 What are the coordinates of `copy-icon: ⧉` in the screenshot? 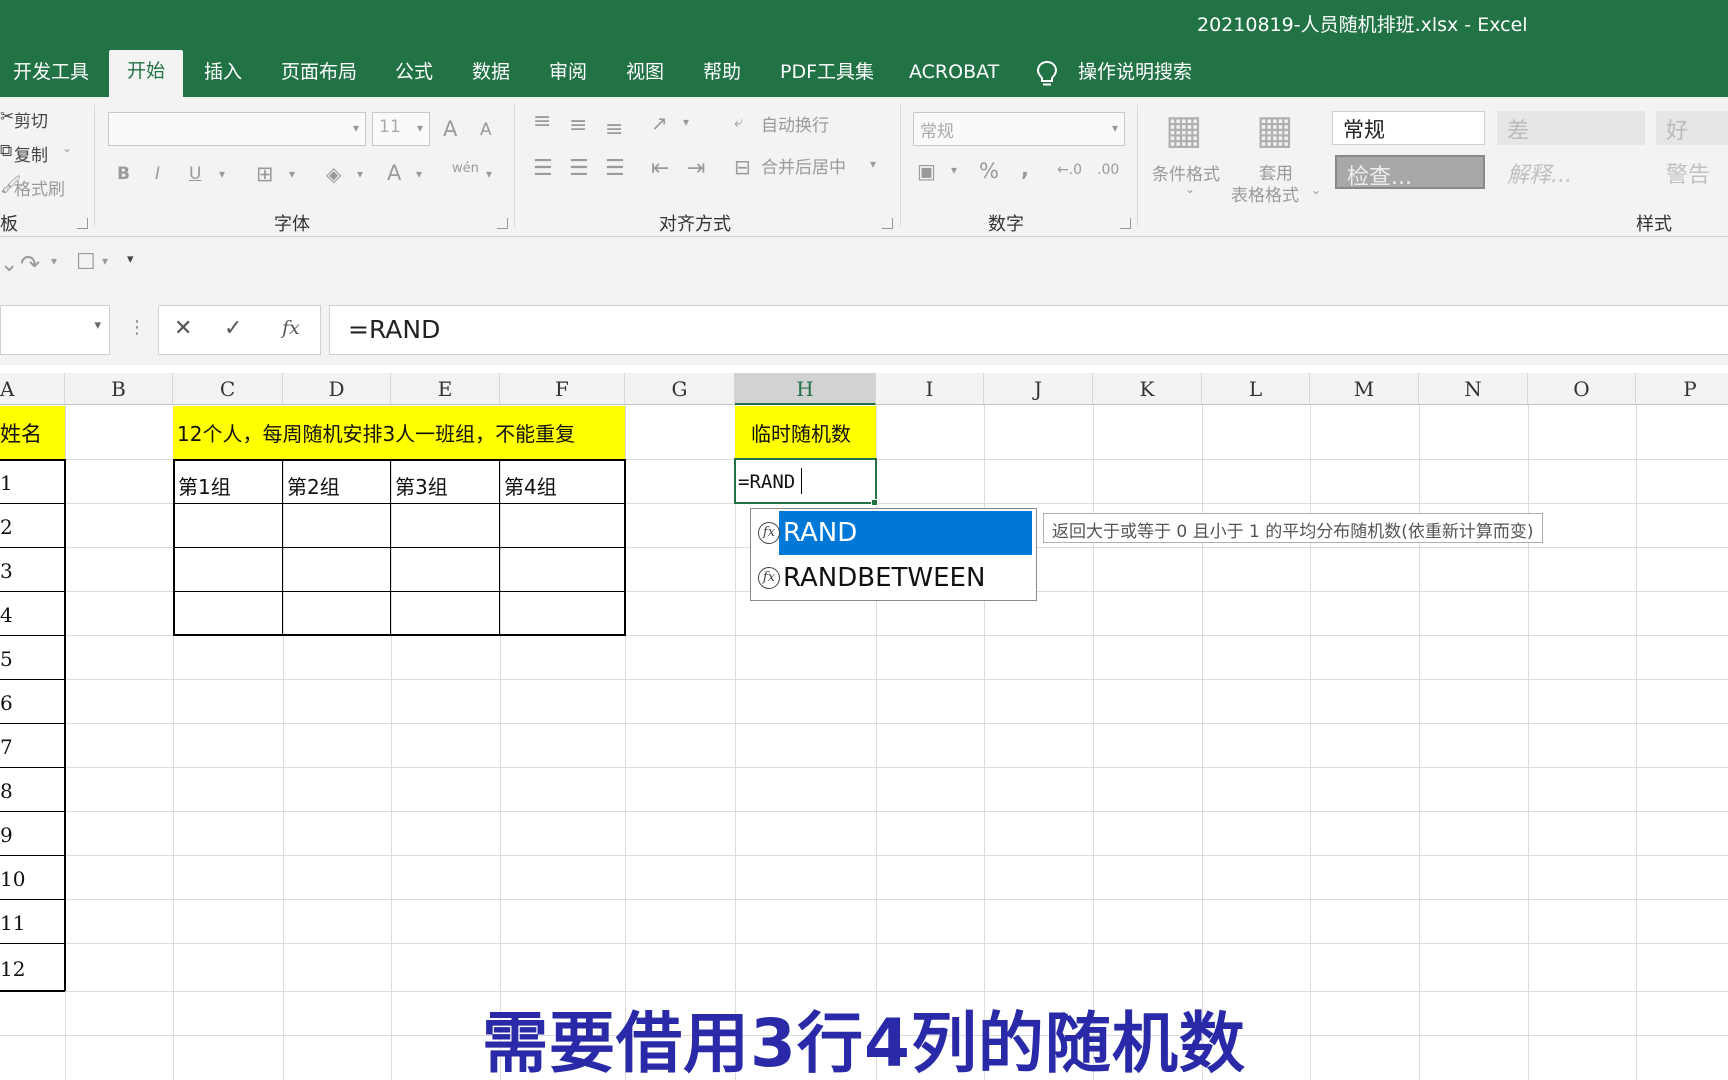 It's located at (6, 151).